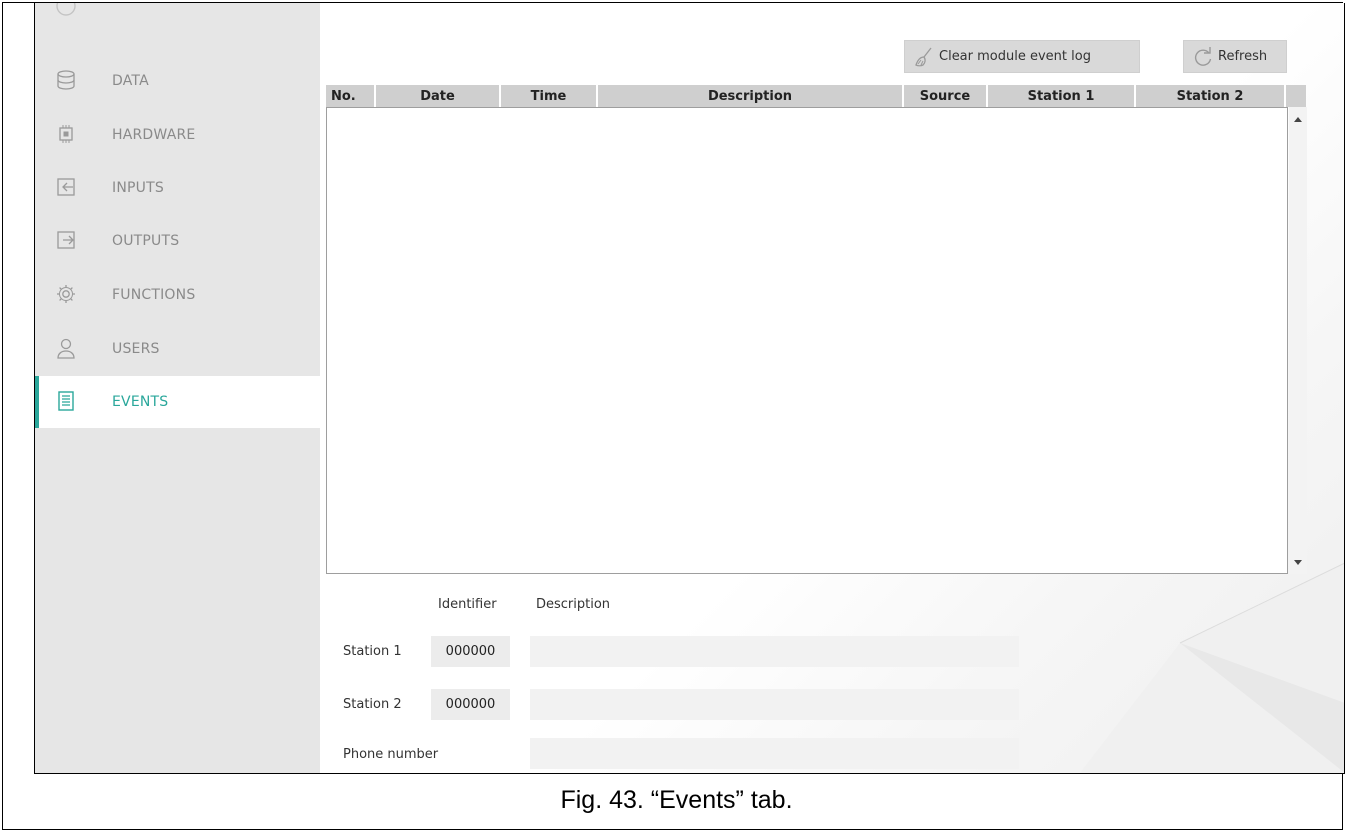 The image size is (1347, 834). Describe the element at coordinates (1298, 562) in the screenshot. I see `scroll-down-icon` at that location.